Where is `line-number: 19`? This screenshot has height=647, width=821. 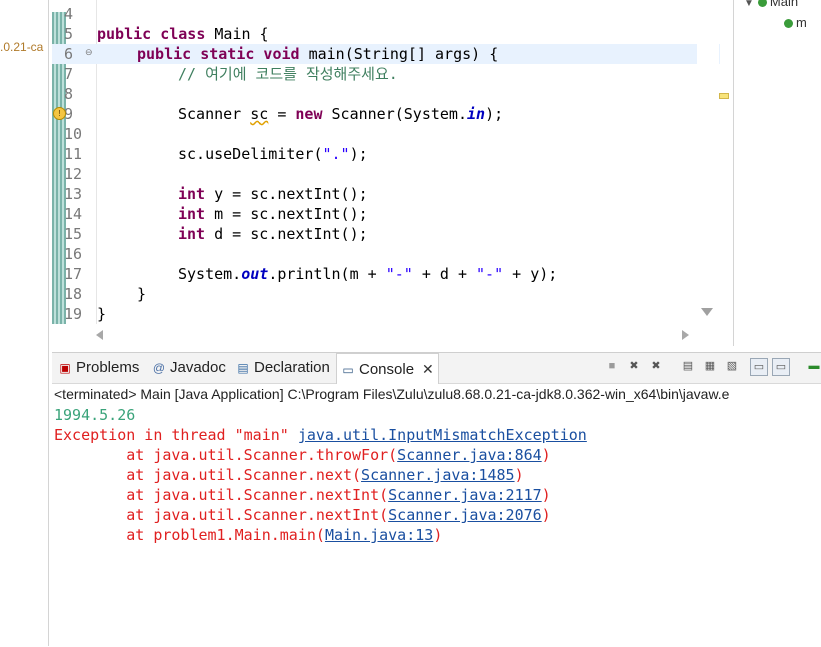
line-number: 19 is located at coordinates (73, 314).